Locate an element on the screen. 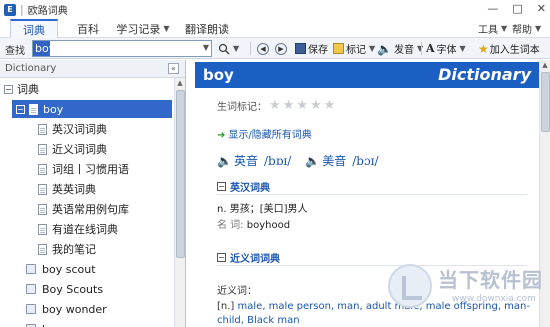 The image size is (550, 327). search-button: ▼ is located at coordinates (228, 48).